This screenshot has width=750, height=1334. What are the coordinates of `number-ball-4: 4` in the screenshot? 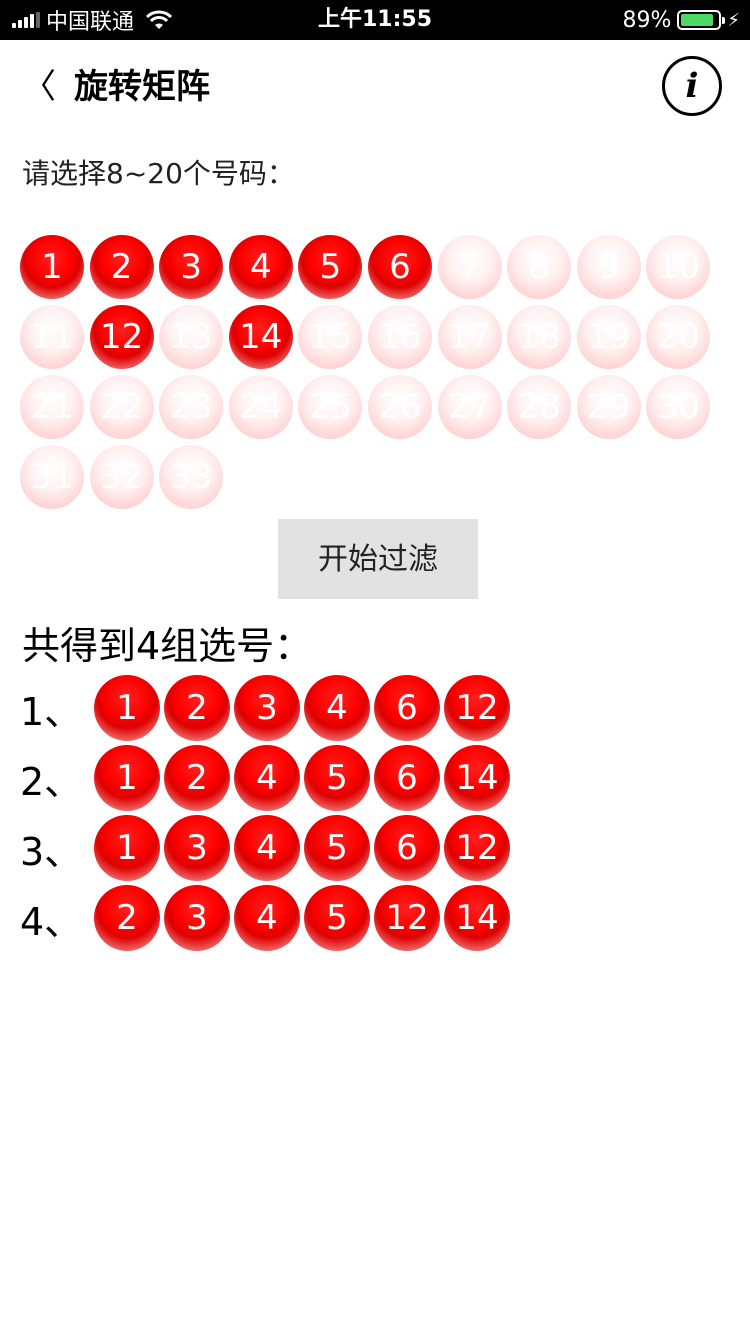 It's located at (260, 267).